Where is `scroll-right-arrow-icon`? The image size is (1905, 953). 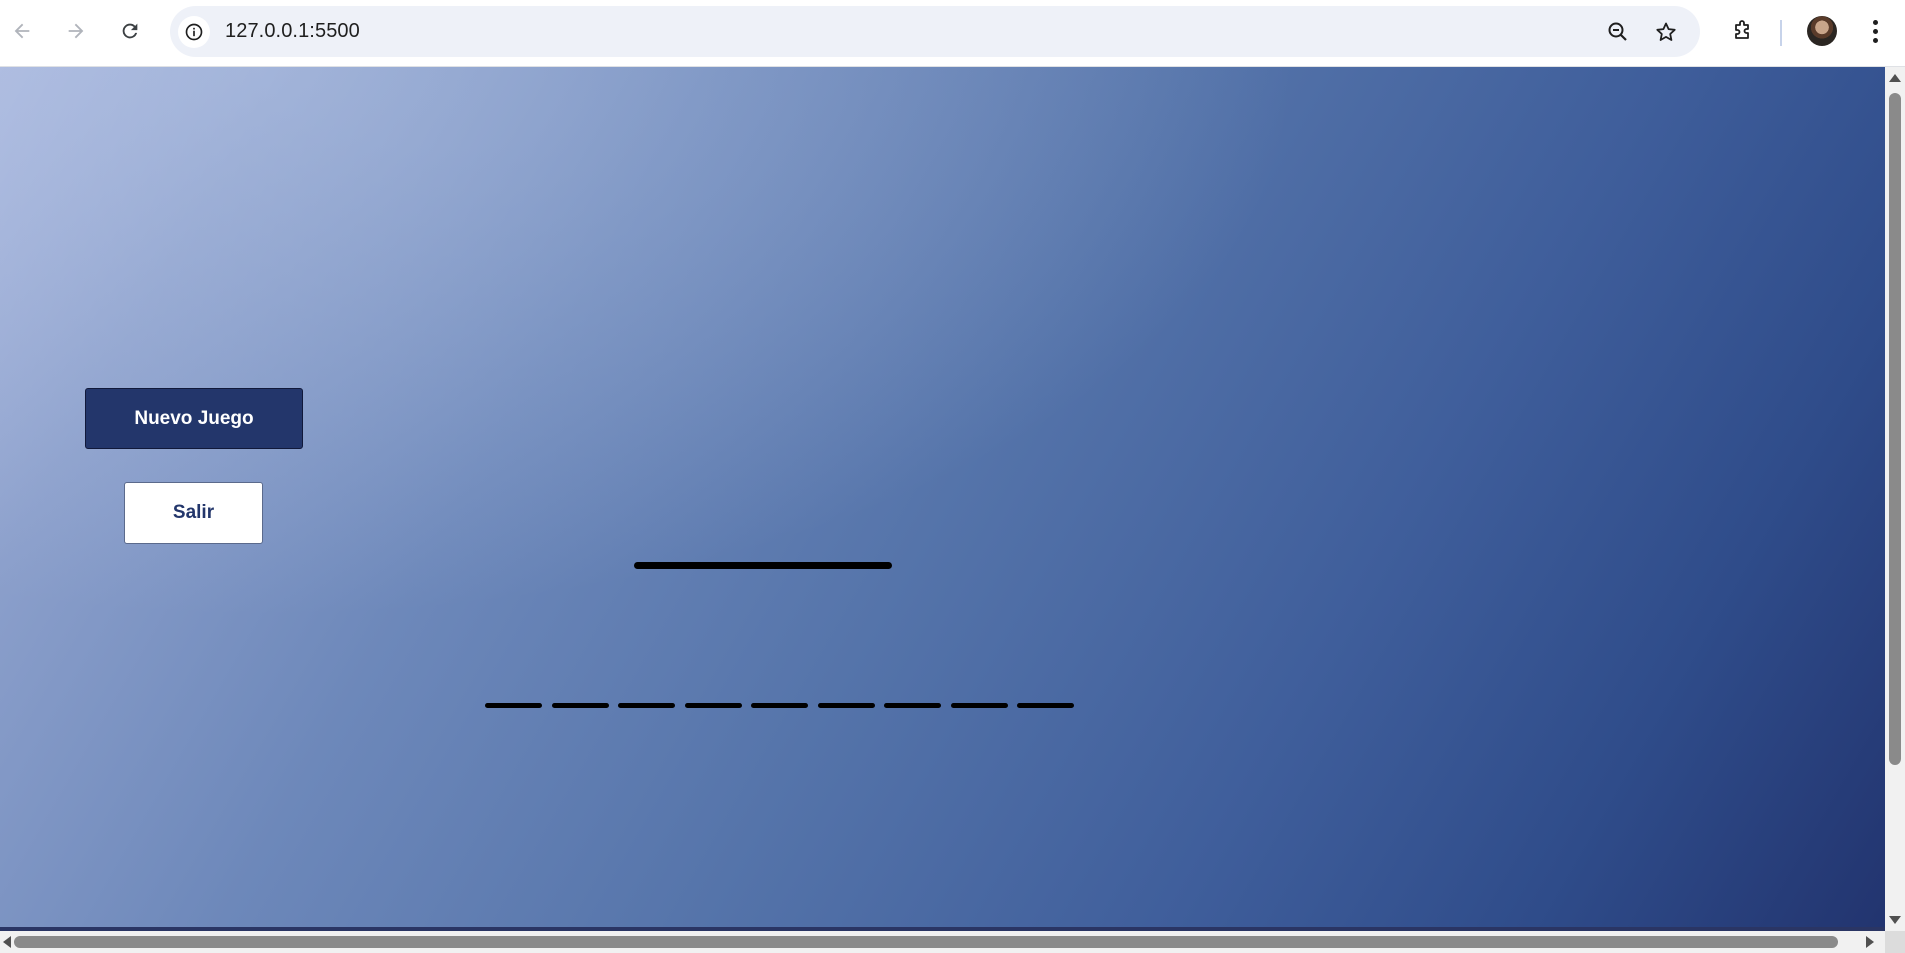 scroll-right-arrow-icon is located at coordinates (1870, 942).